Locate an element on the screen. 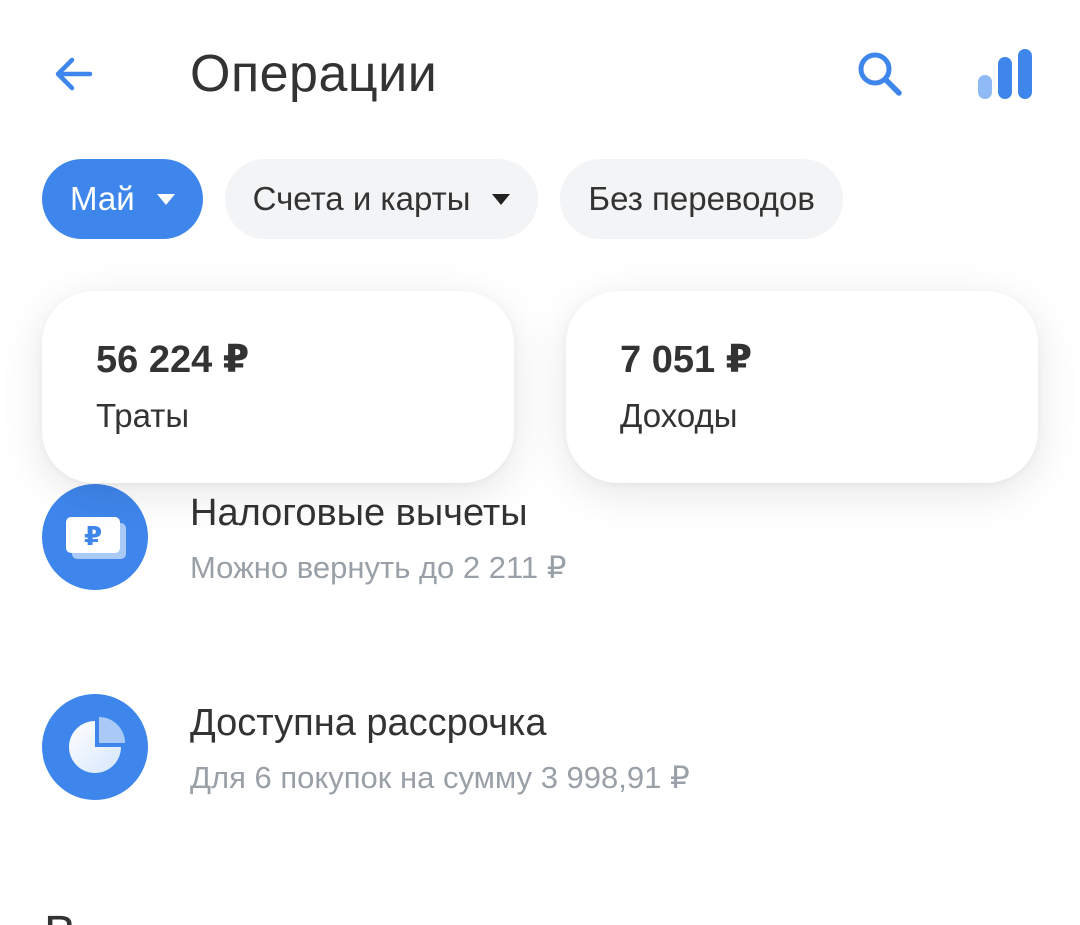  ruble-card-icon: ₽ is located at coordinates (95, 537).